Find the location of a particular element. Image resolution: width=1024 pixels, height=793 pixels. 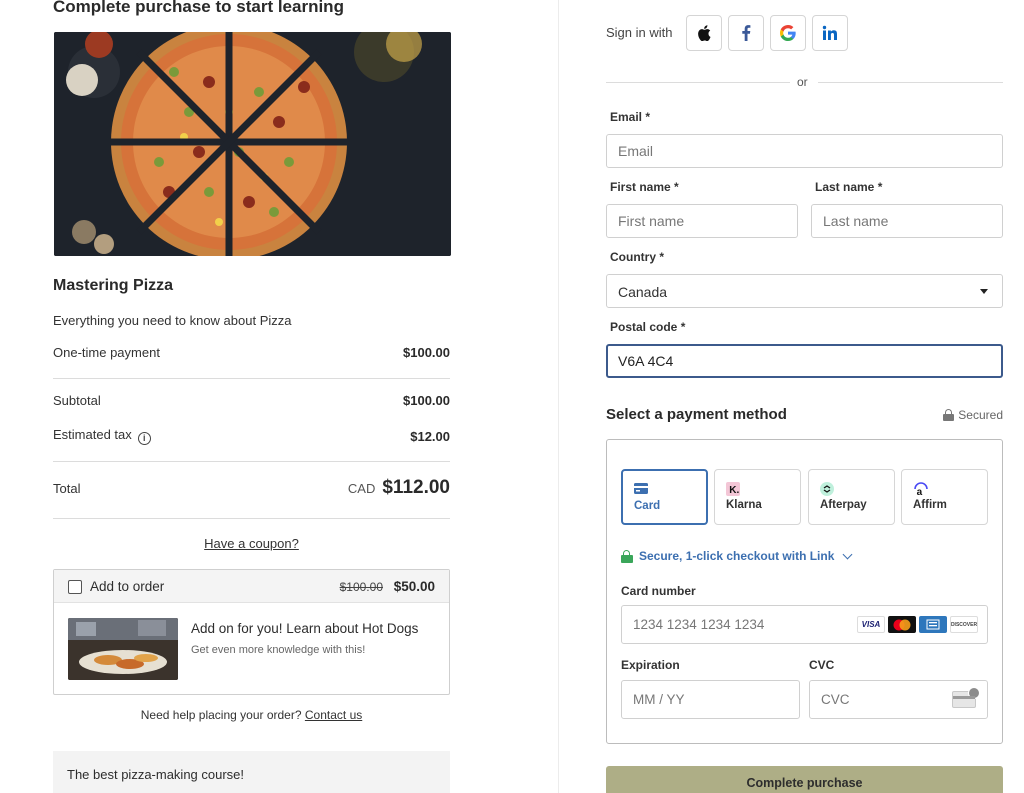

pizza-image is located at coordinates (252, 144).